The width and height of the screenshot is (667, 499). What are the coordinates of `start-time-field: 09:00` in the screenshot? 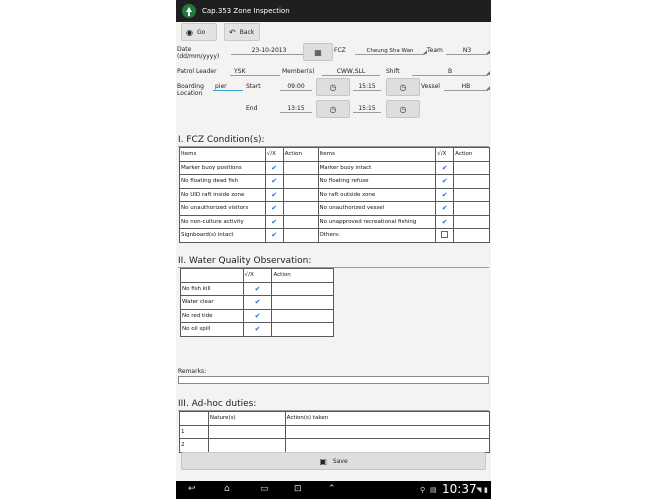 It's located at (296, 86).